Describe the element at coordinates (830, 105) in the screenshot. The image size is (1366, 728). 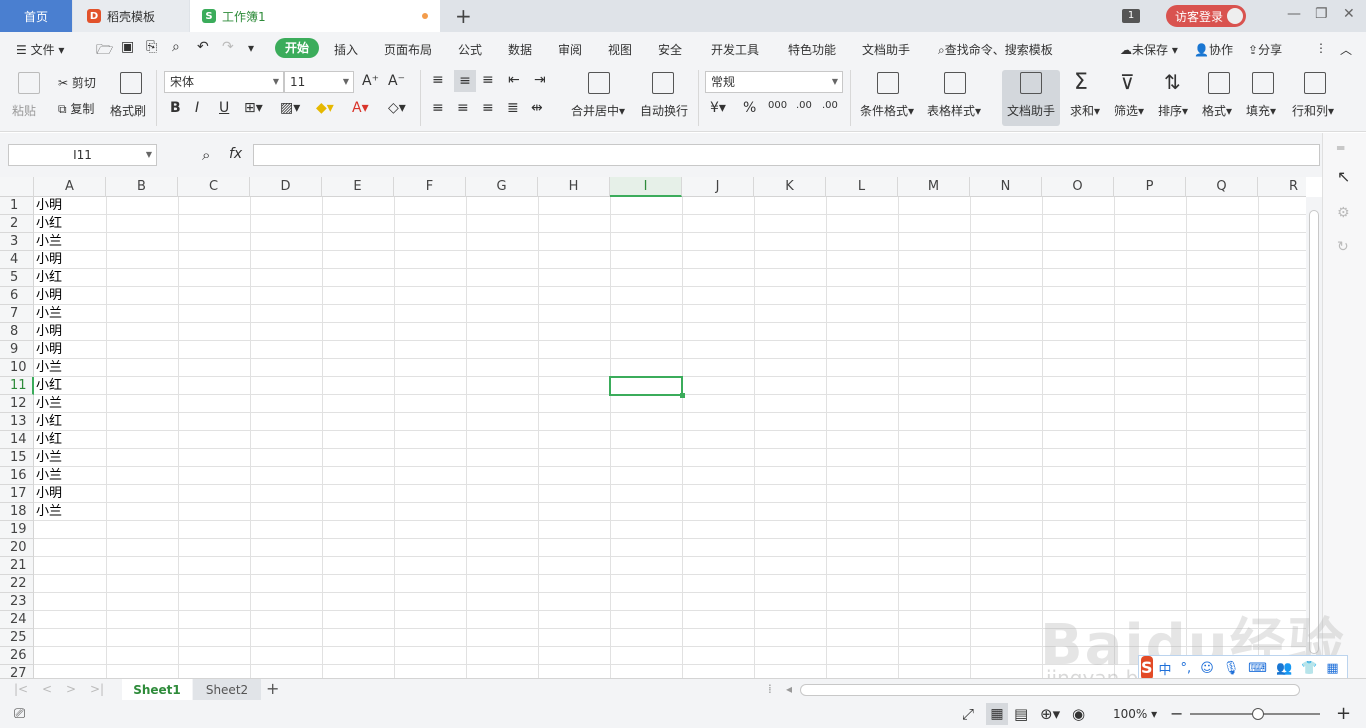
I see `decrease-decimal-icon: .00` at that location.